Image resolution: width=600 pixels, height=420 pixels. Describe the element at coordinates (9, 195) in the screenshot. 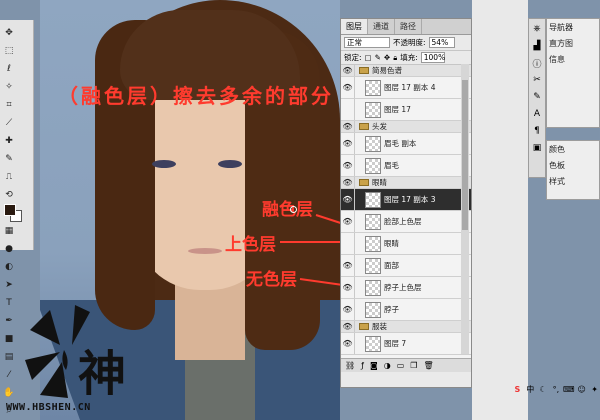

I see `history-brush-tool-icon: ⟲` at that location.